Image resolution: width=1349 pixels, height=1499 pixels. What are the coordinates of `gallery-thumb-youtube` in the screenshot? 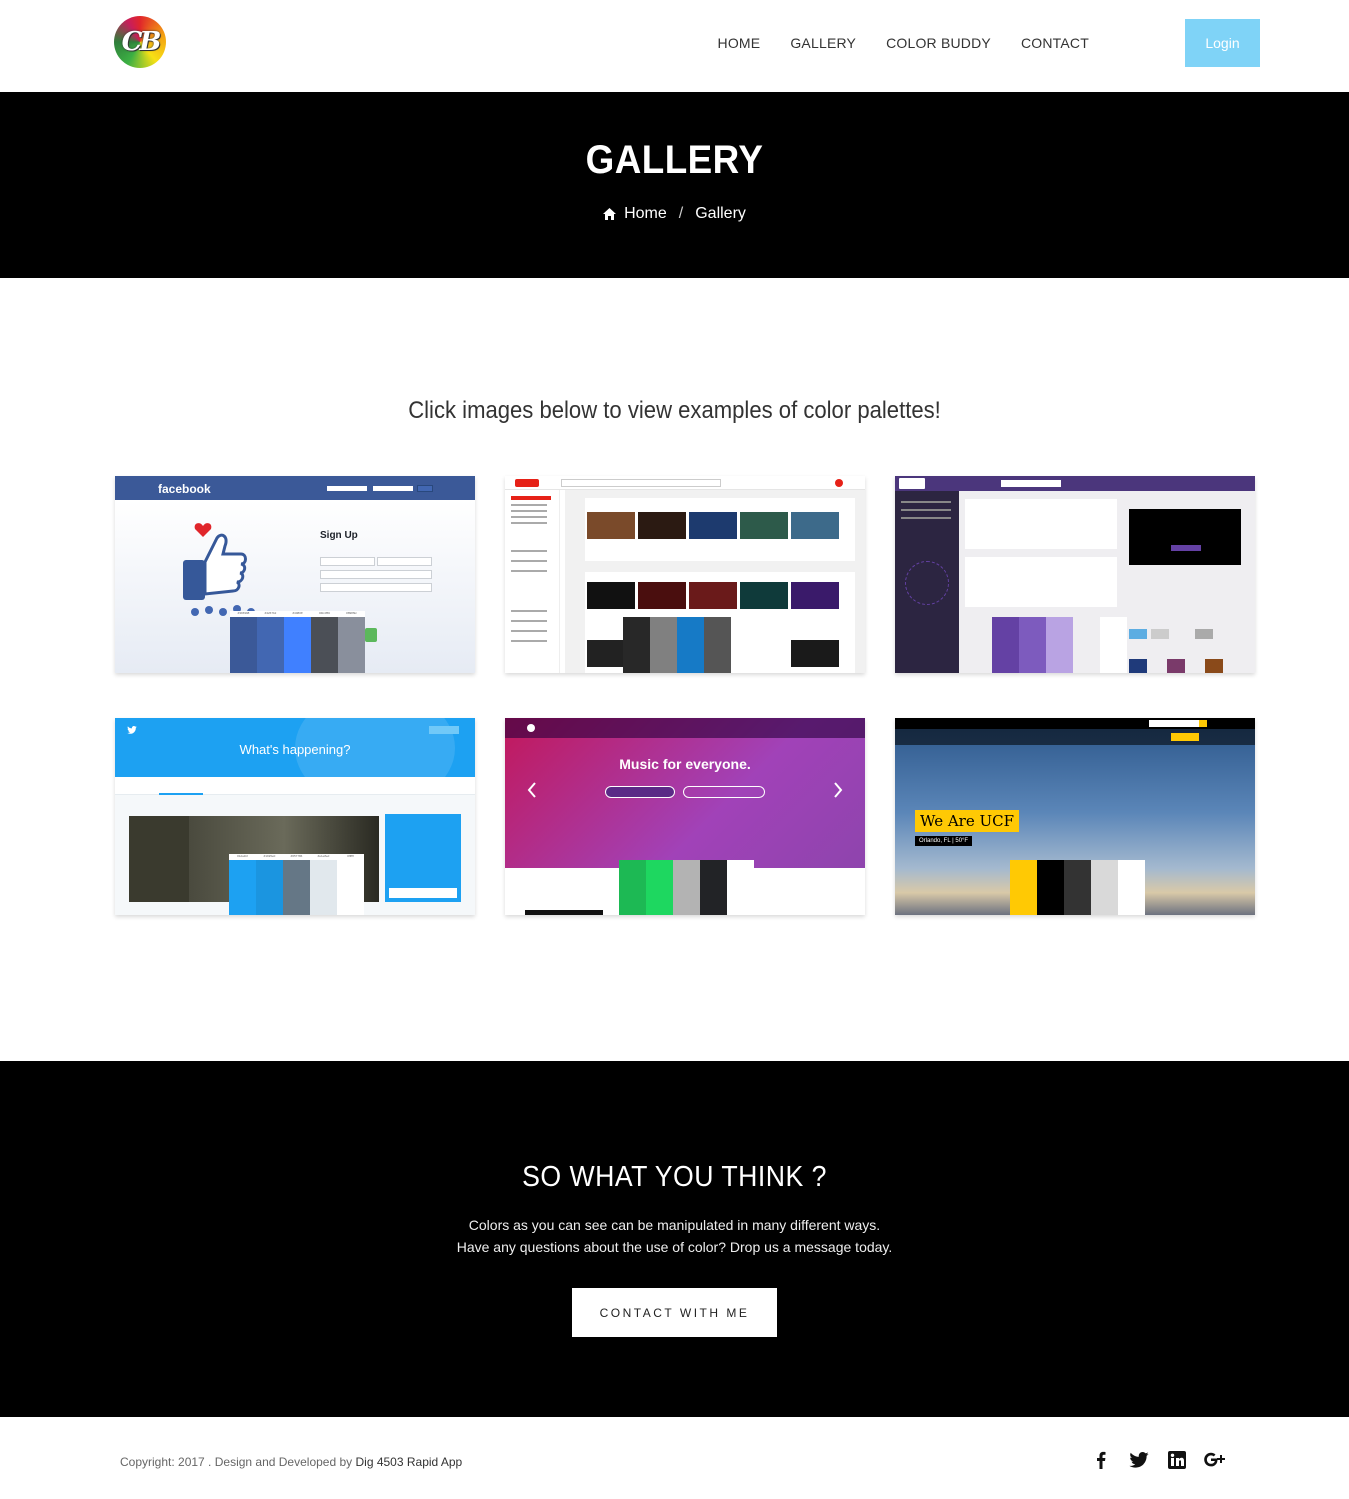 It's located at (685, 574).